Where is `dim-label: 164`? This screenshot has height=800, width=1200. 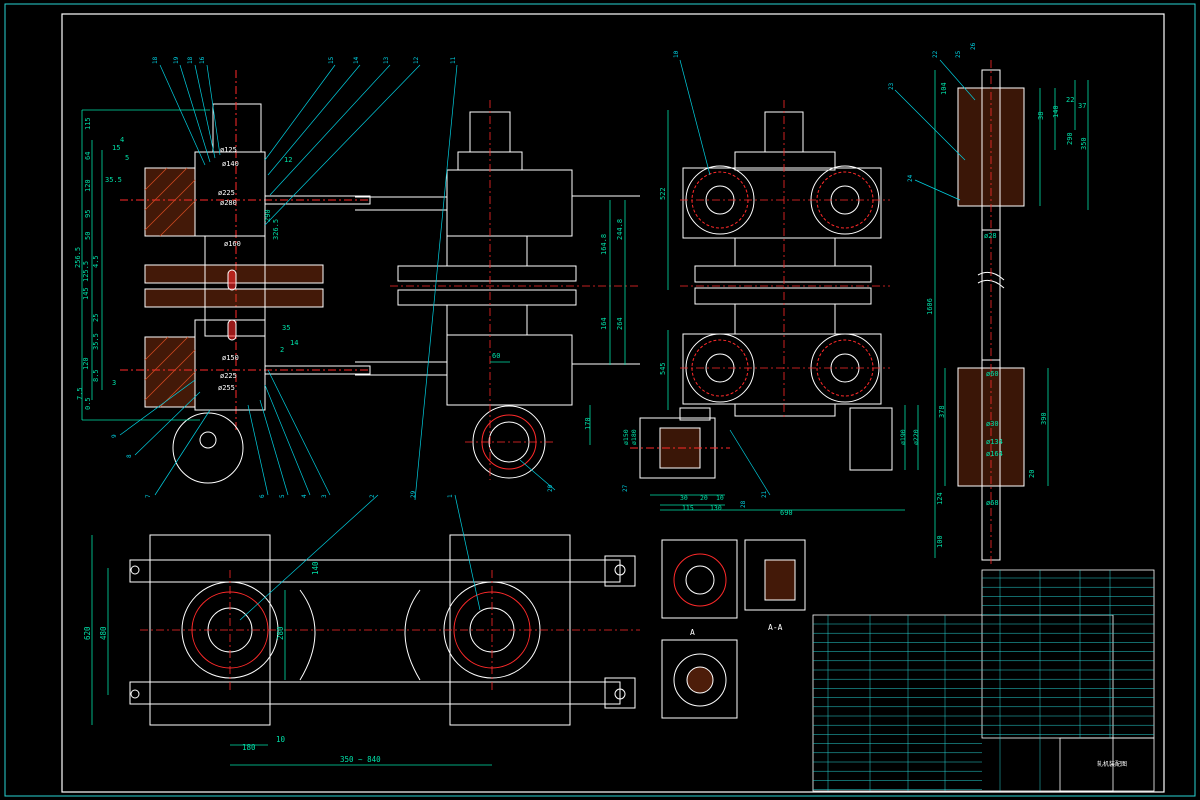 dim-label: 164 is located at coordinates (604, 323).